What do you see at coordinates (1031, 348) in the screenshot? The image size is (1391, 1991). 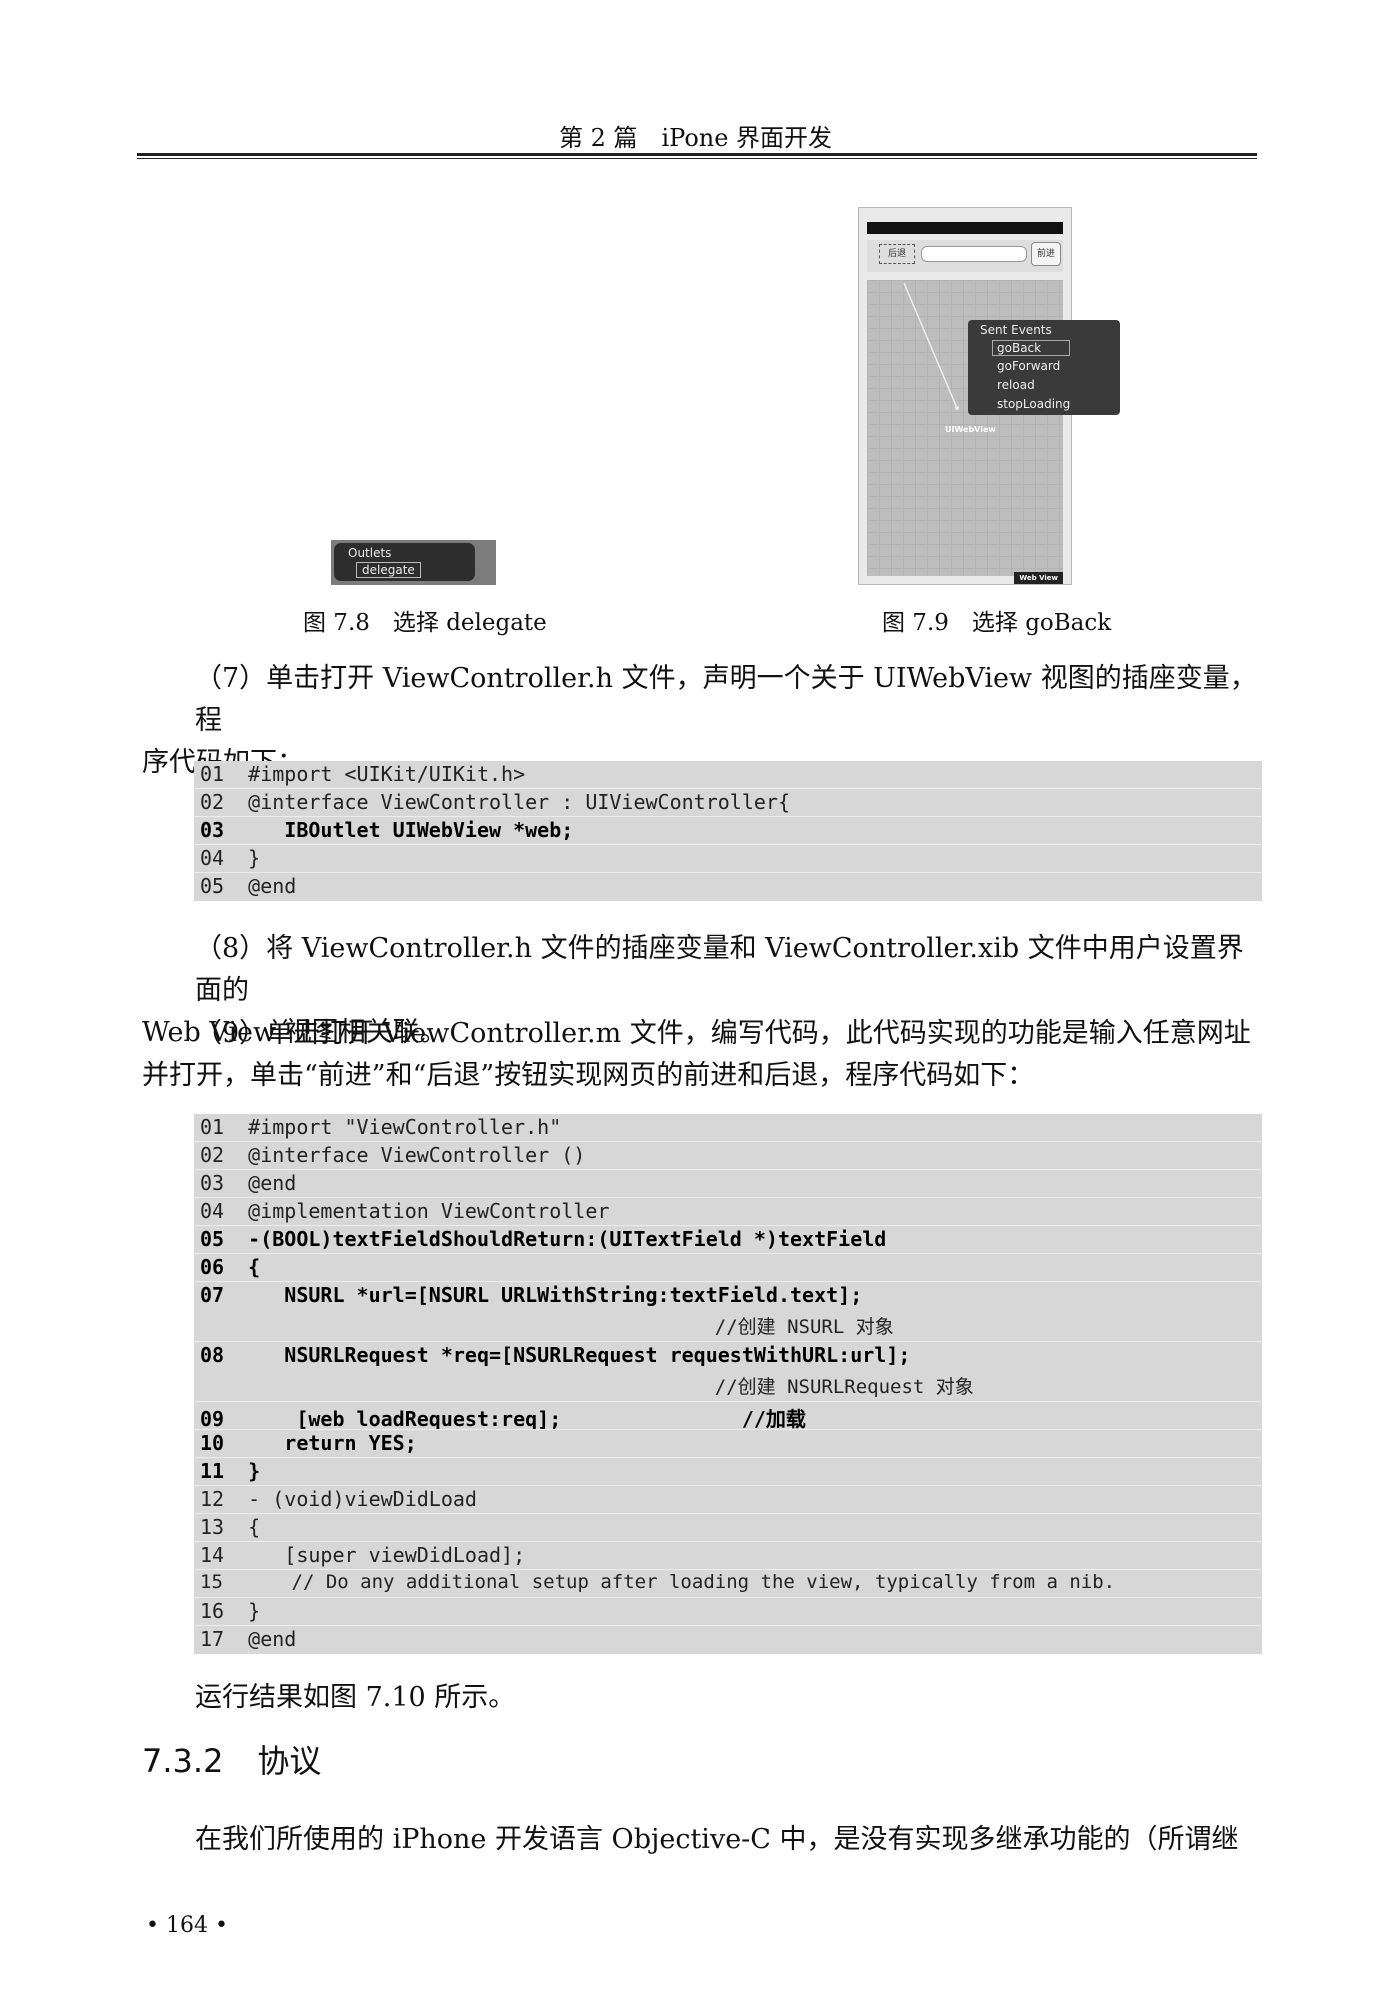 I see `event-goback: goBack` at bounding box center [1031, 348].